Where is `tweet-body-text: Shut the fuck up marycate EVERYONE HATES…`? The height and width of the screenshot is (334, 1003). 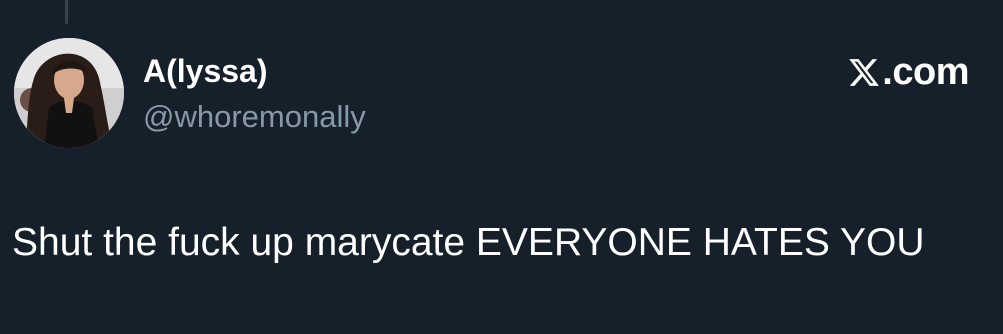 tweet-body-text: Shut the fuck up marycate EVERYONE HATES… is located at coordinates (468, 242).